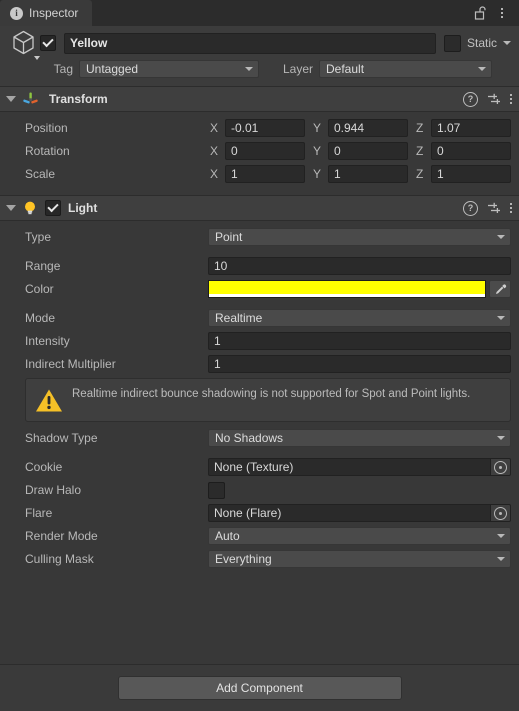 The image size is (519, 711). I want to click on light-rendermode-value: Auto, so click(227, 536).